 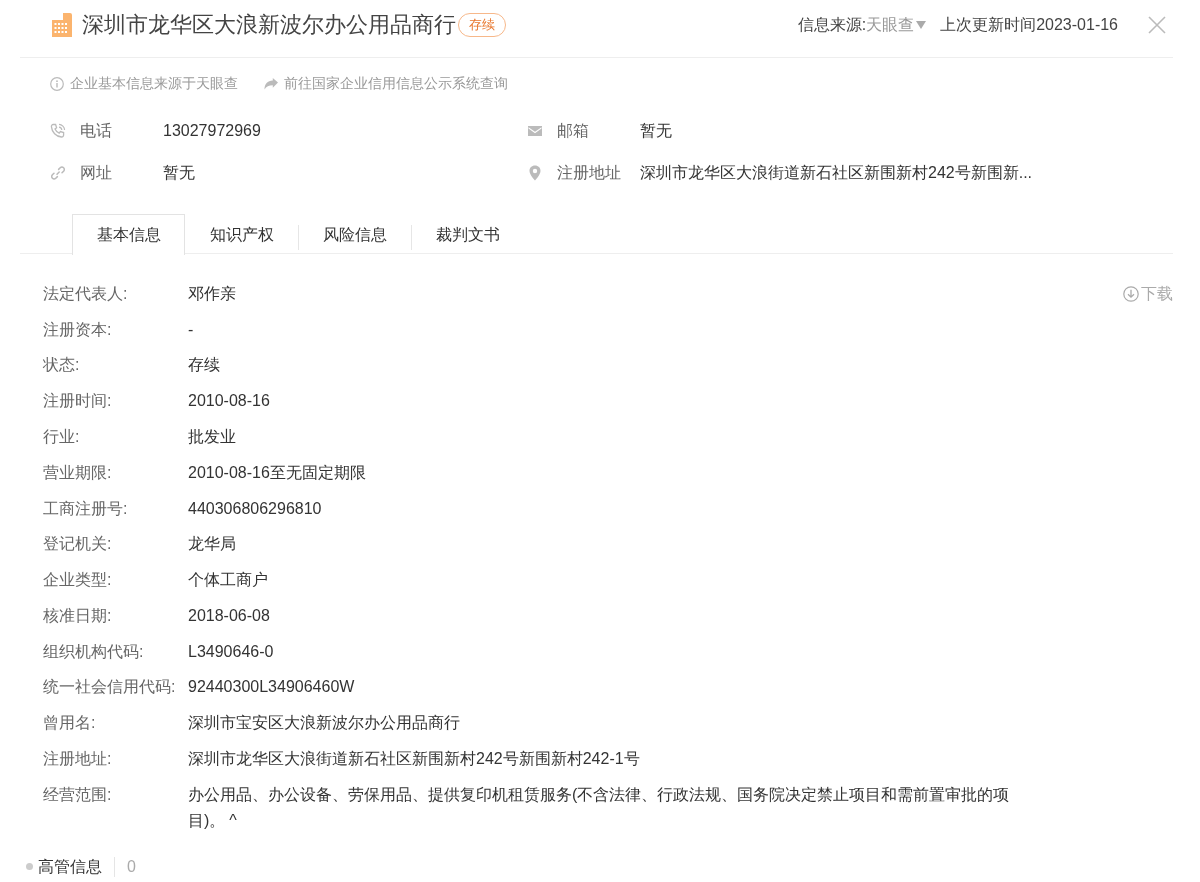 I want to click on field-value: 440306806296810, so click(x=255, y=508).